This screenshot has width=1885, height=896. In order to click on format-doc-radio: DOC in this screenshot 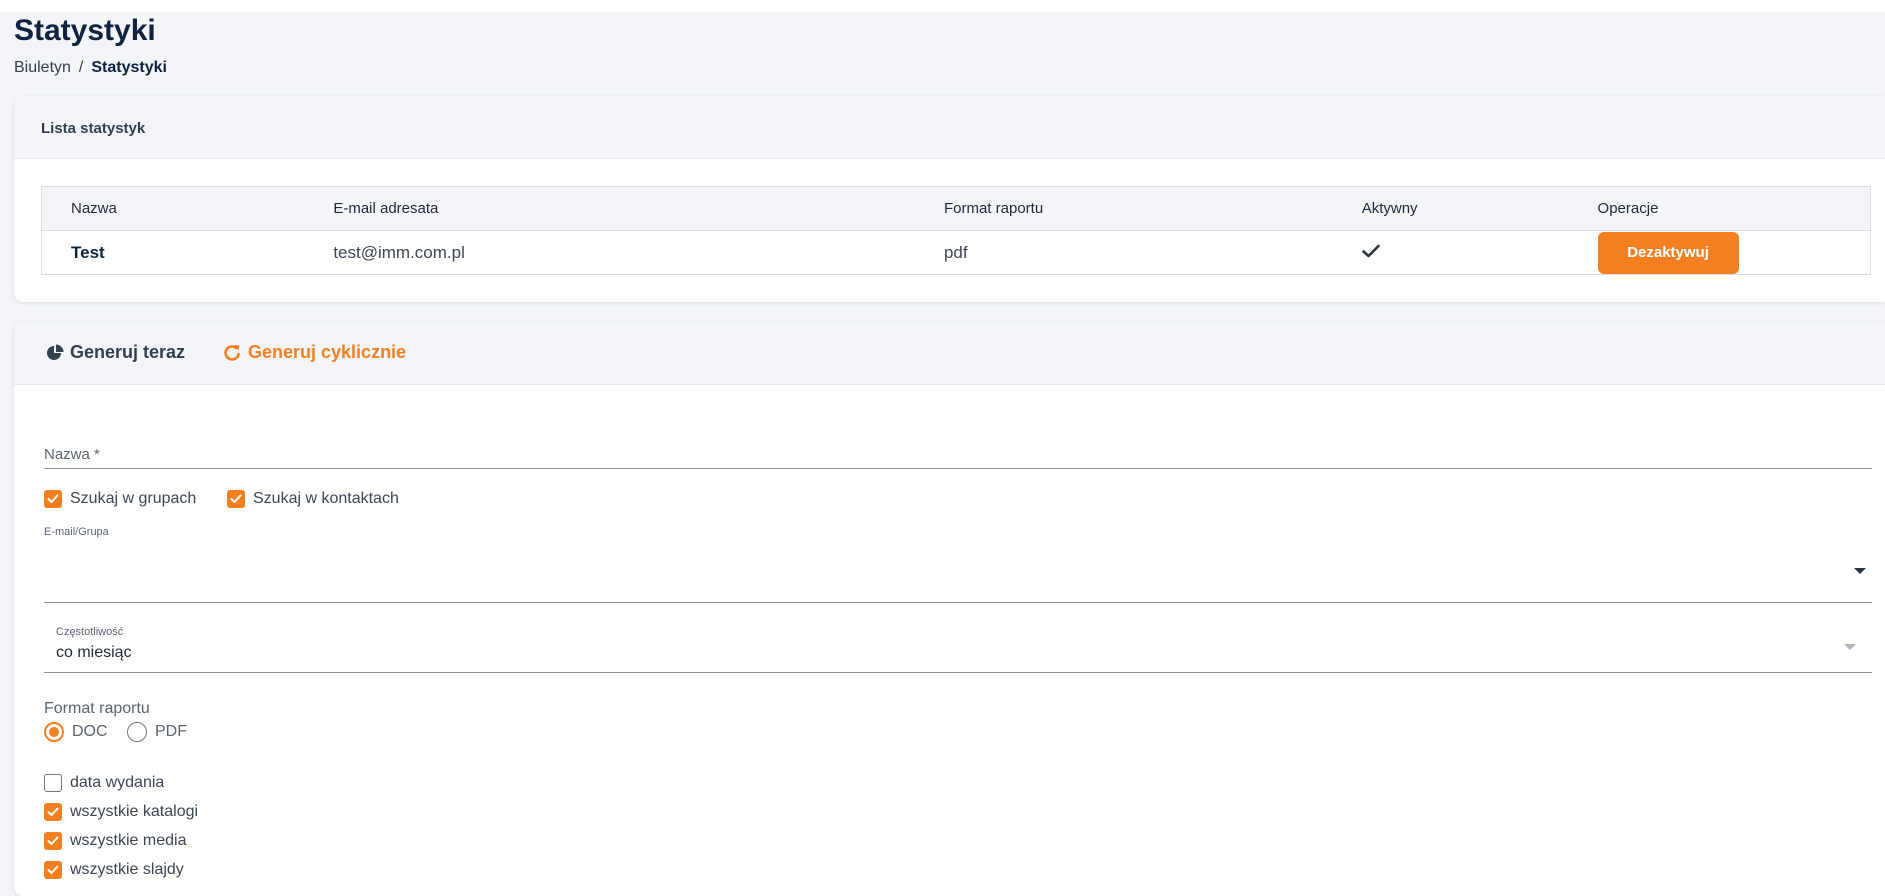, I will do `click(76, 732)`.